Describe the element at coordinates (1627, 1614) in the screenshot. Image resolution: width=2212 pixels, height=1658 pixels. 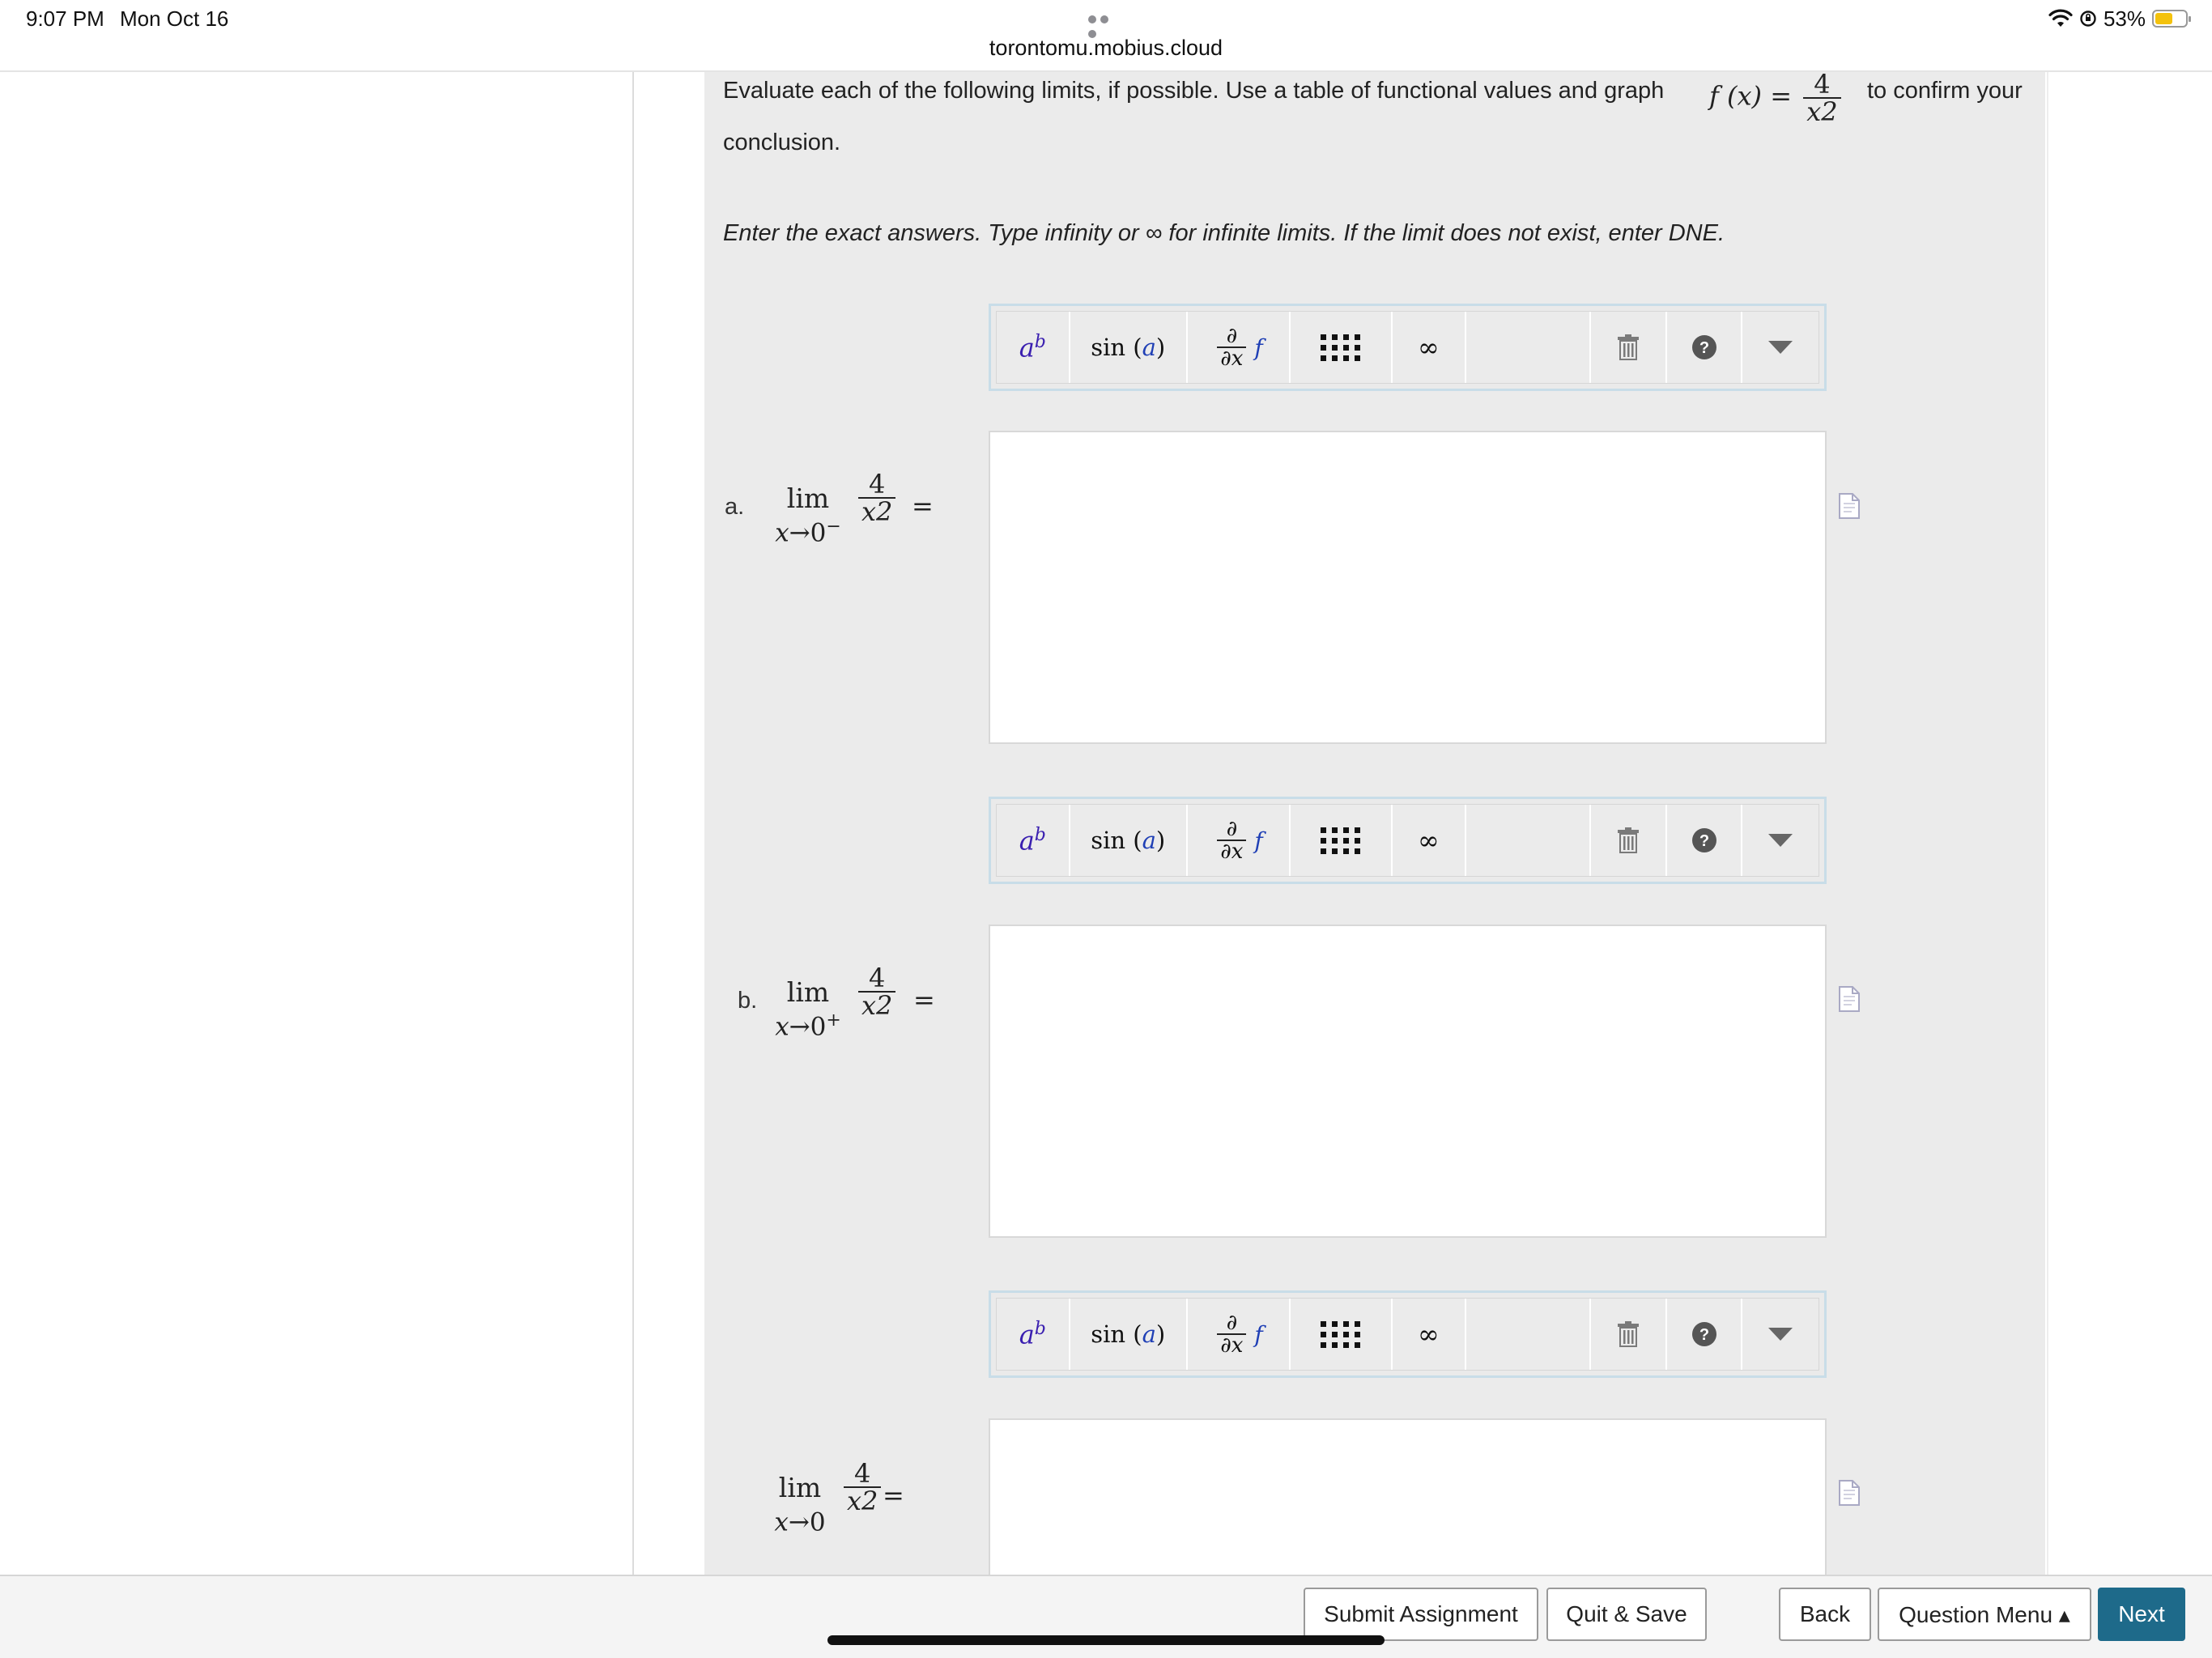
I see `quit-save-button: Quit & Save` at that location.